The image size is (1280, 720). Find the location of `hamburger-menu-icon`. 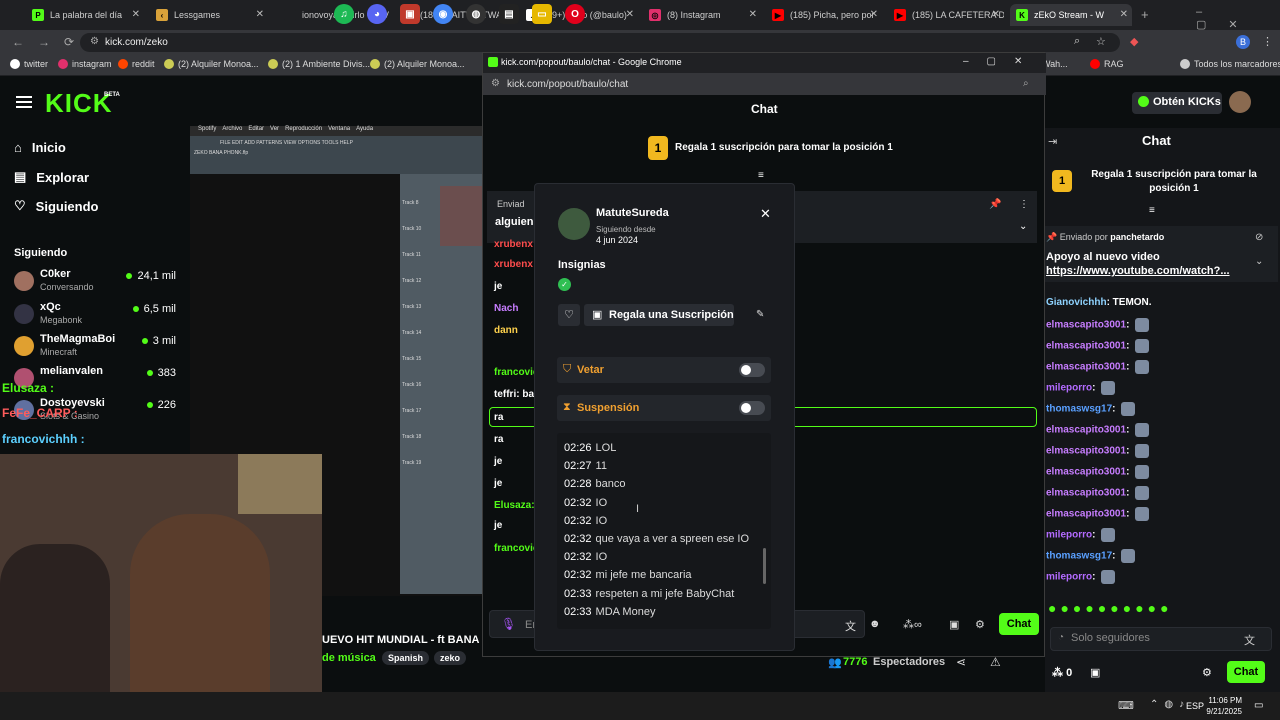

hamburger-menu-icon is located at coordinates (24, 102).